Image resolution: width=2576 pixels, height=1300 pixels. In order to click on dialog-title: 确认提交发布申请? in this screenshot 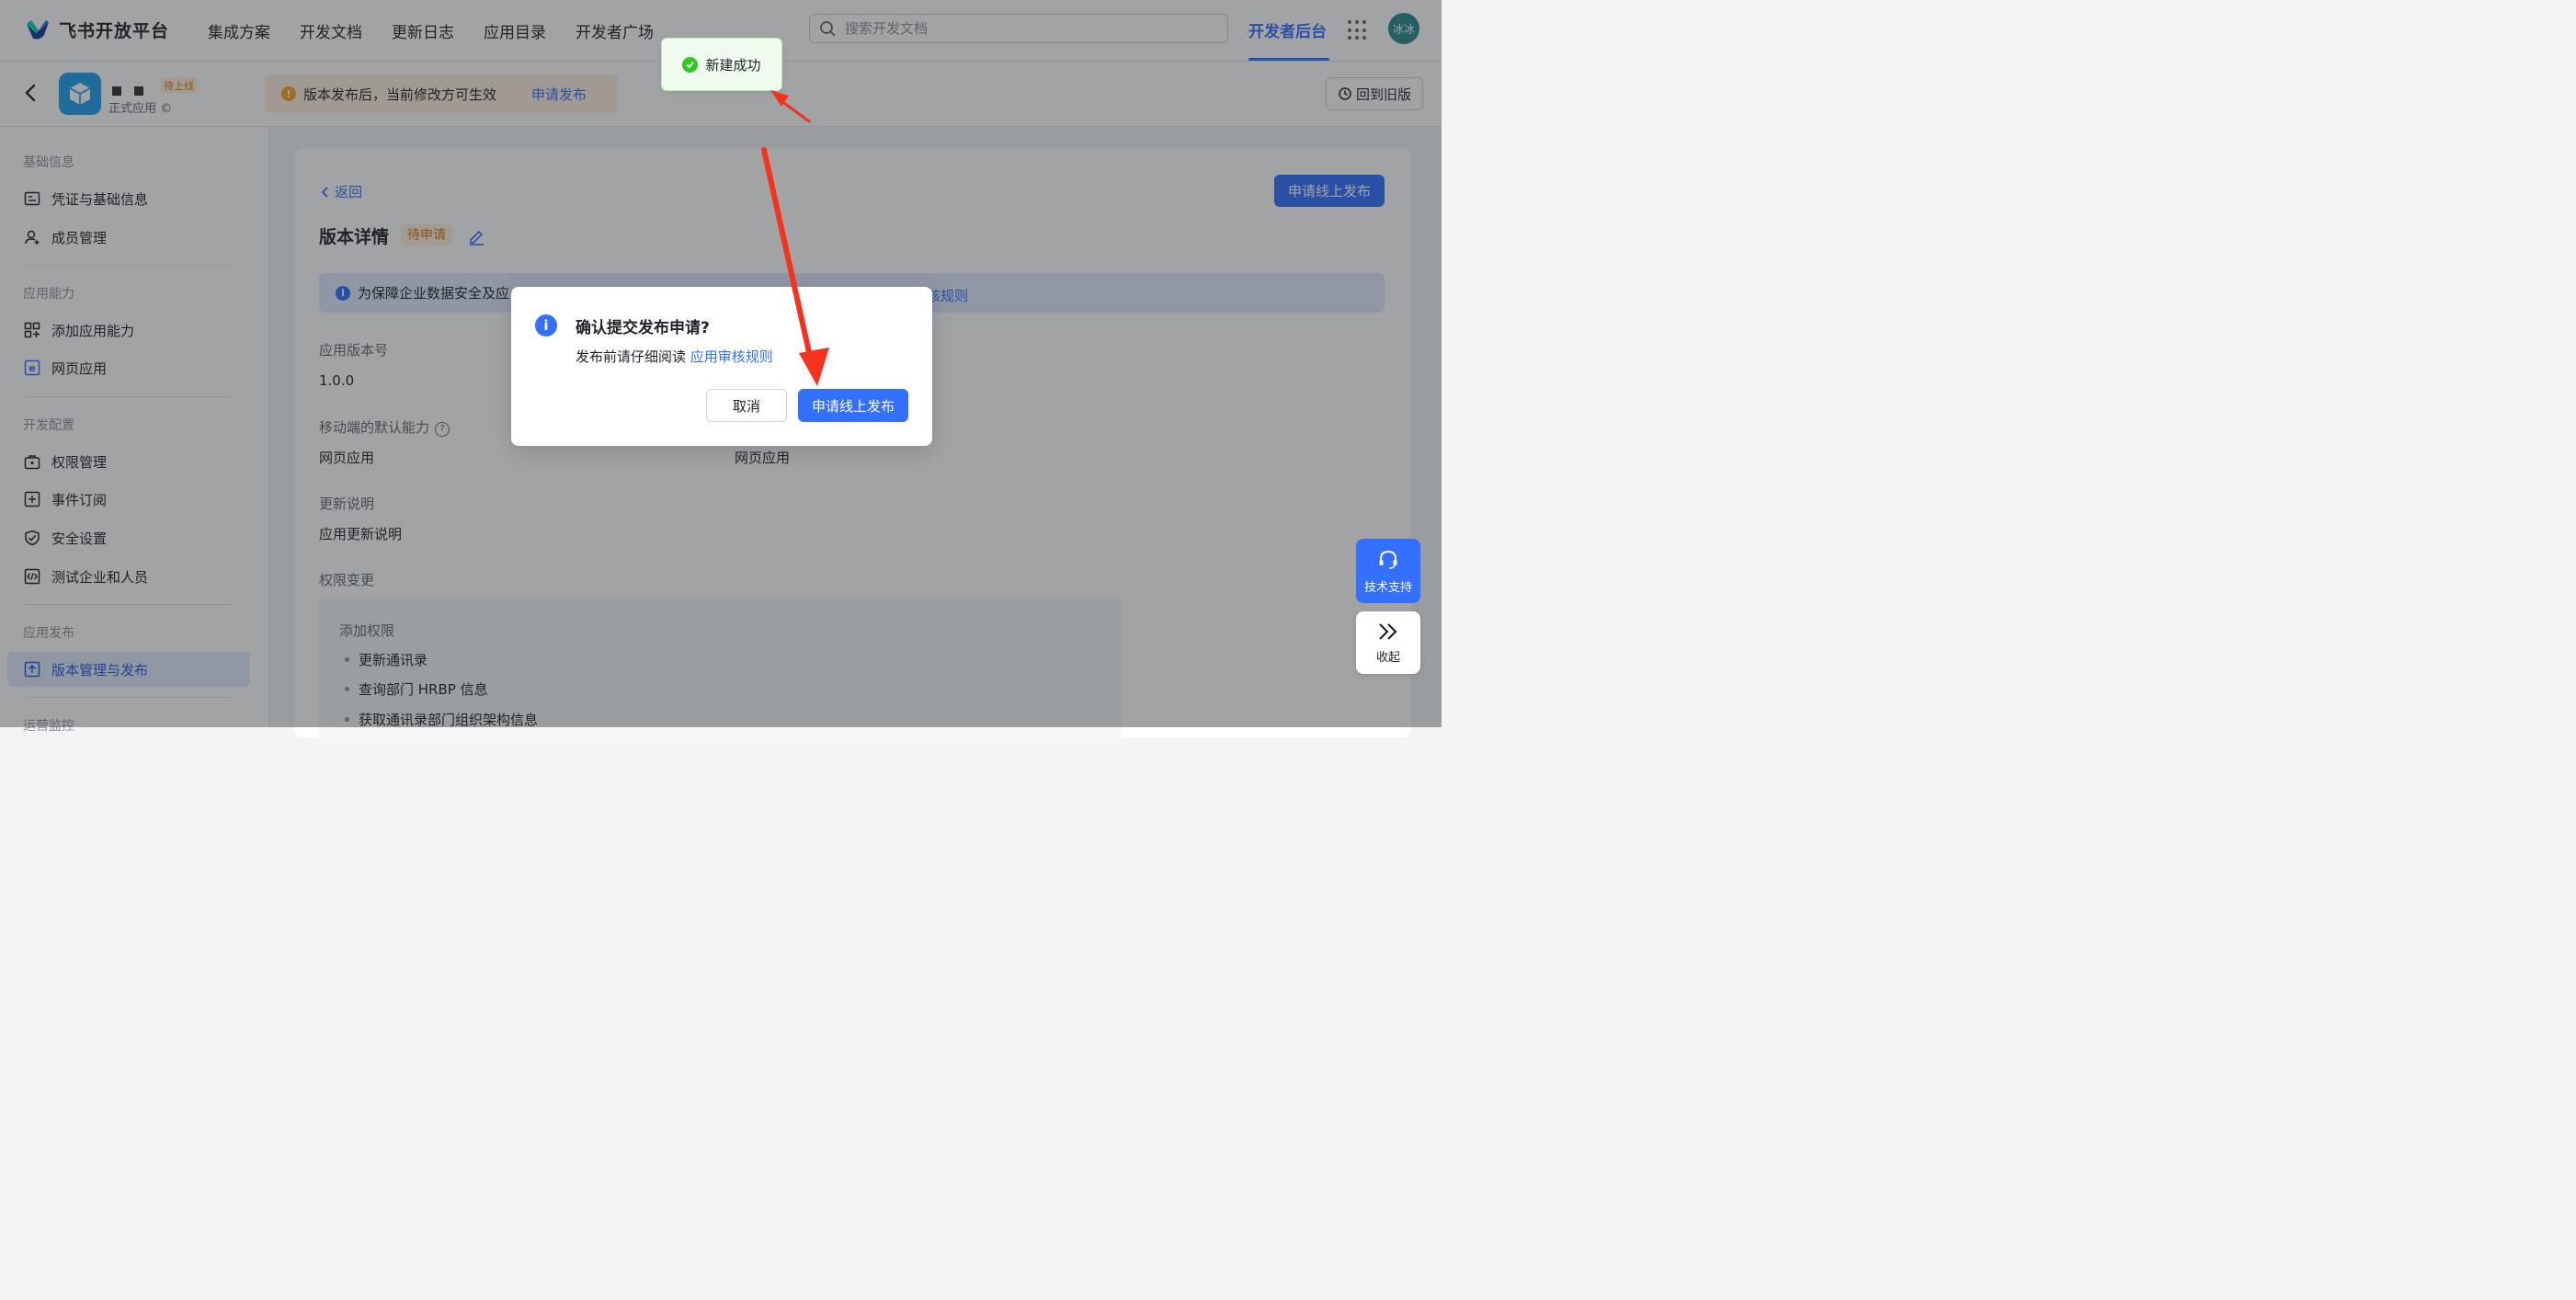, I will do `click(643, 328)`.